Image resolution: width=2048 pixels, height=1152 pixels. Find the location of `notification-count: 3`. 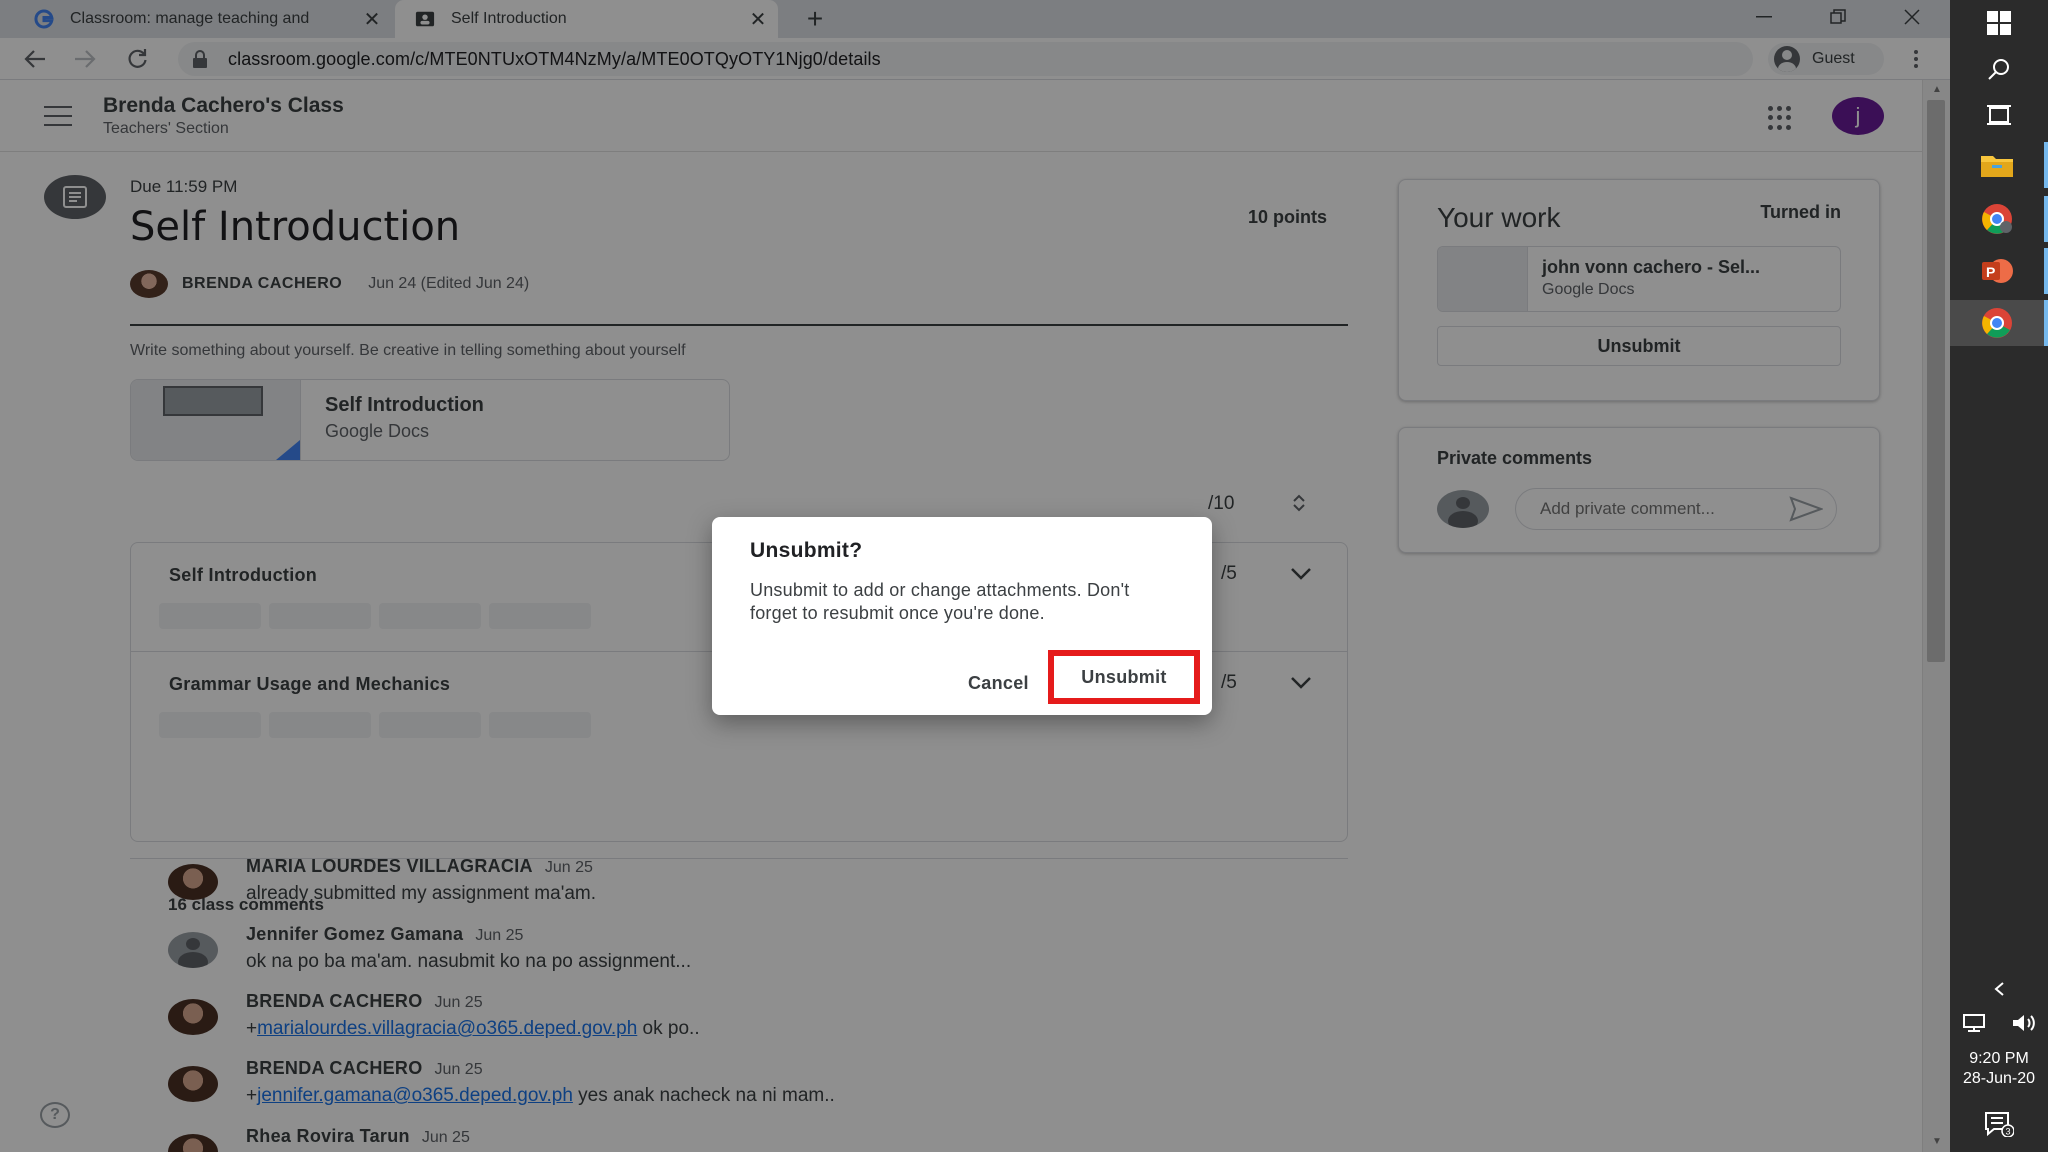

notification-count: 3 is located at coordinates (2008, 1132).